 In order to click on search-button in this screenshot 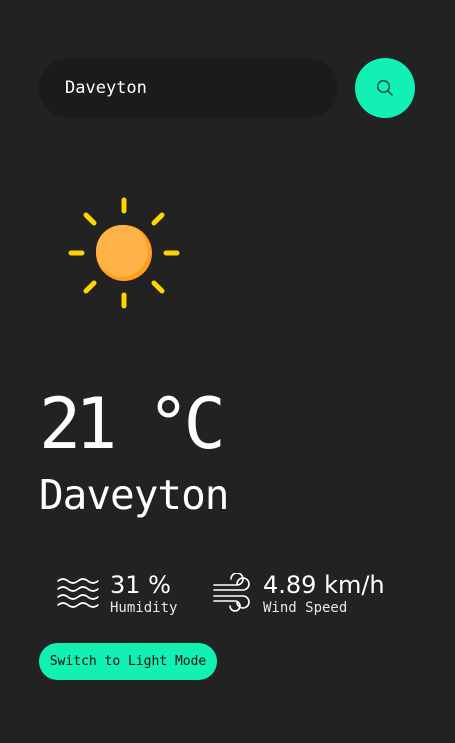, I will do `click(385, 88)`.